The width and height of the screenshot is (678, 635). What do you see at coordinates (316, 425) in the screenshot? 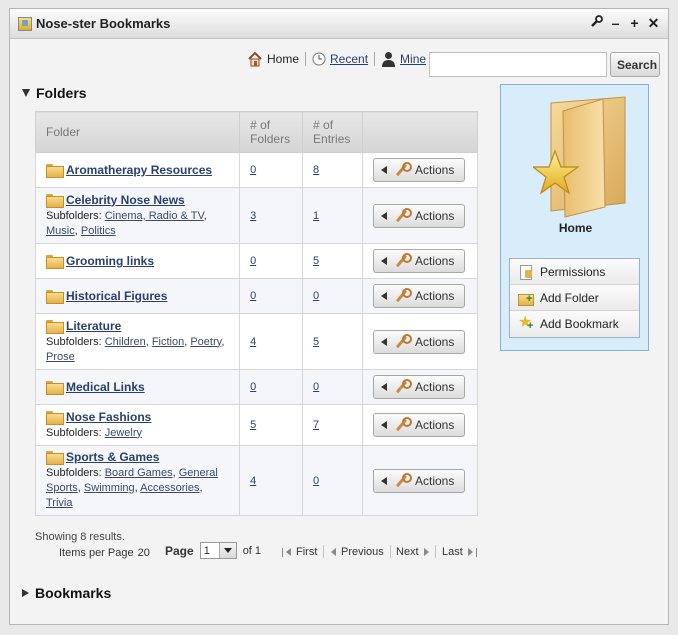
I see `entries-count-link: 7` at bounding box center [316, 425].